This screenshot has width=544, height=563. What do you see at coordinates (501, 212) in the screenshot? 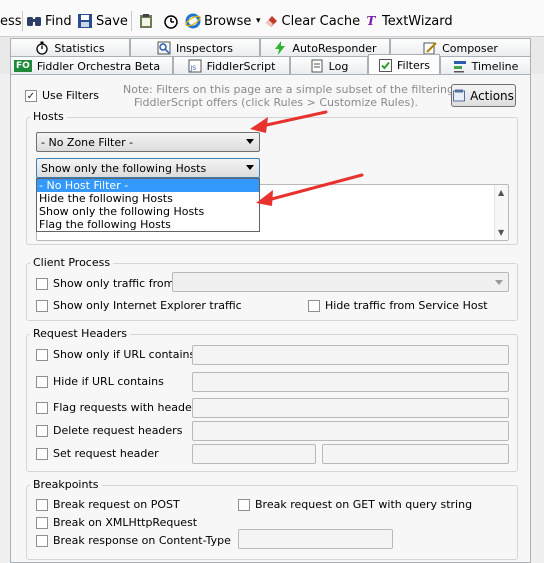
I see `hosts-scrollbar: ▲ ▼` at bounding box center [501, 212].